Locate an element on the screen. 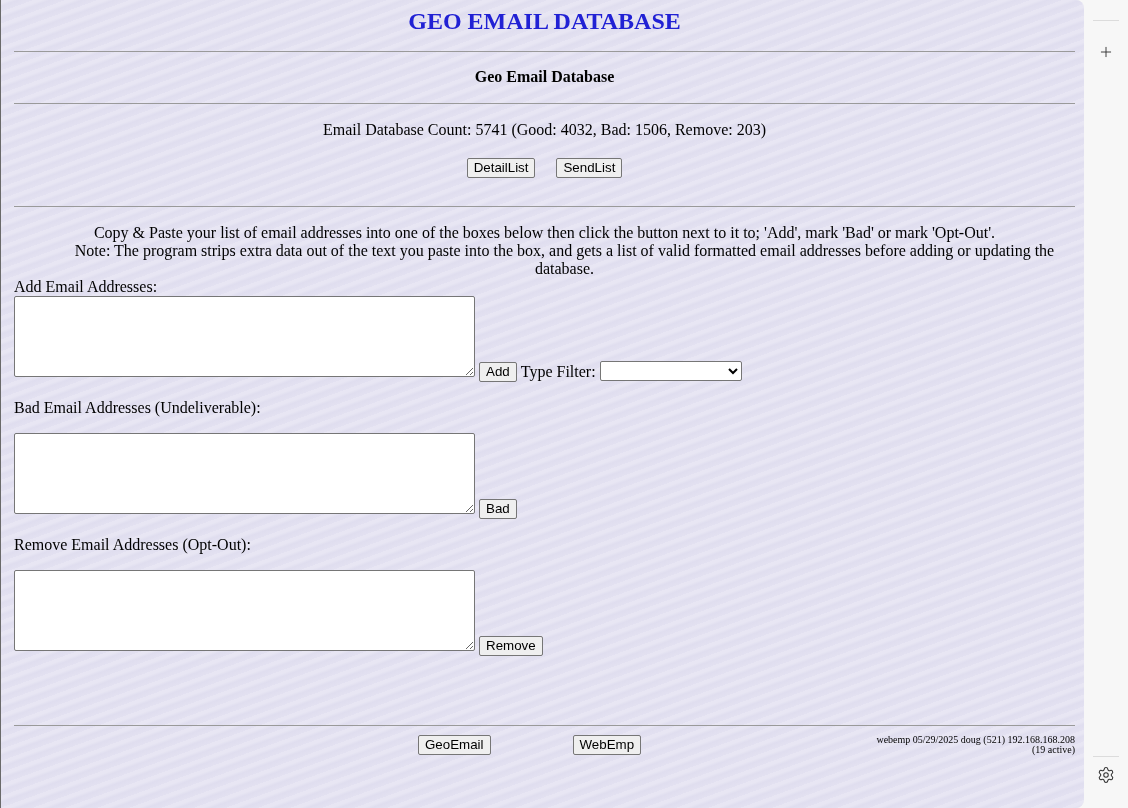 The width and height of the screenshot is (1128, 808). count-text: Email Database Count: 5741 (Good: 4032, Bad: 1506, Remove: 203) is located at coordinates (544, 130).